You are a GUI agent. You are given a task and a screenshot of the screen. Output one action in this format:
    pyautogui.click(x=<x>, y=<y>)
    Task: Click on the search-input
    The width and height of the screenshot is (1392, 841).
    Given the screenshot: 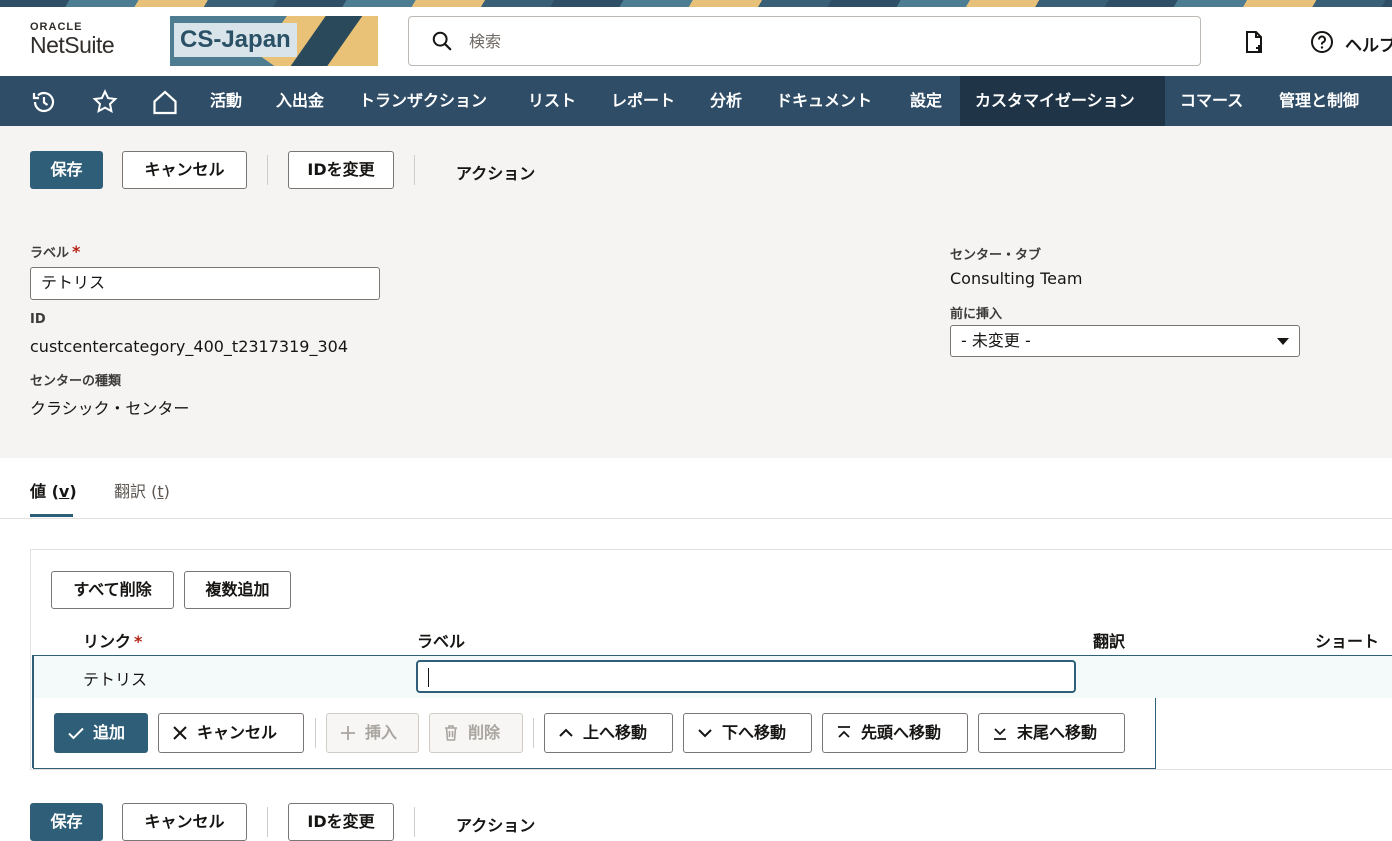 What is the action you would take?
    pyautogui.click(x=817, y=41)
    